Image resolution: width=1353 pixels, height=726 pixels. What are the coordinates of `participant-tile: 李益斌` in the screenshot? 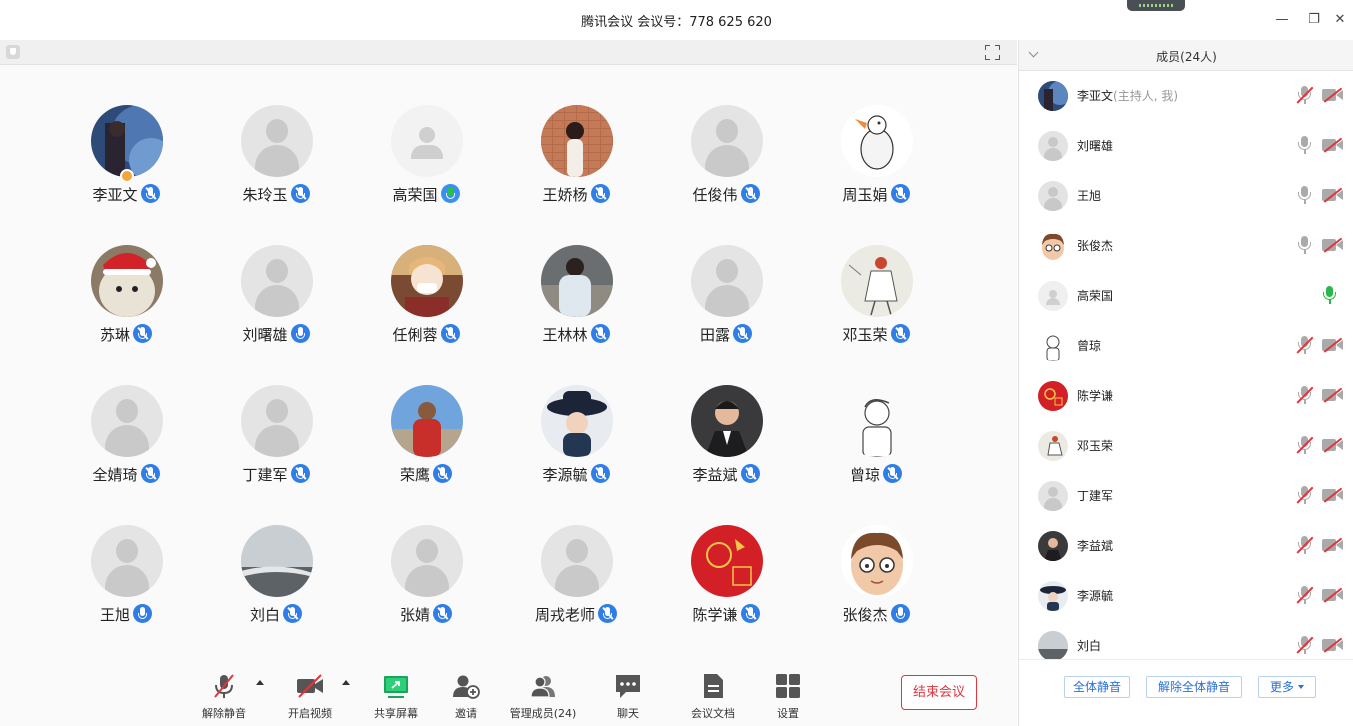 It's located at (726, 415).